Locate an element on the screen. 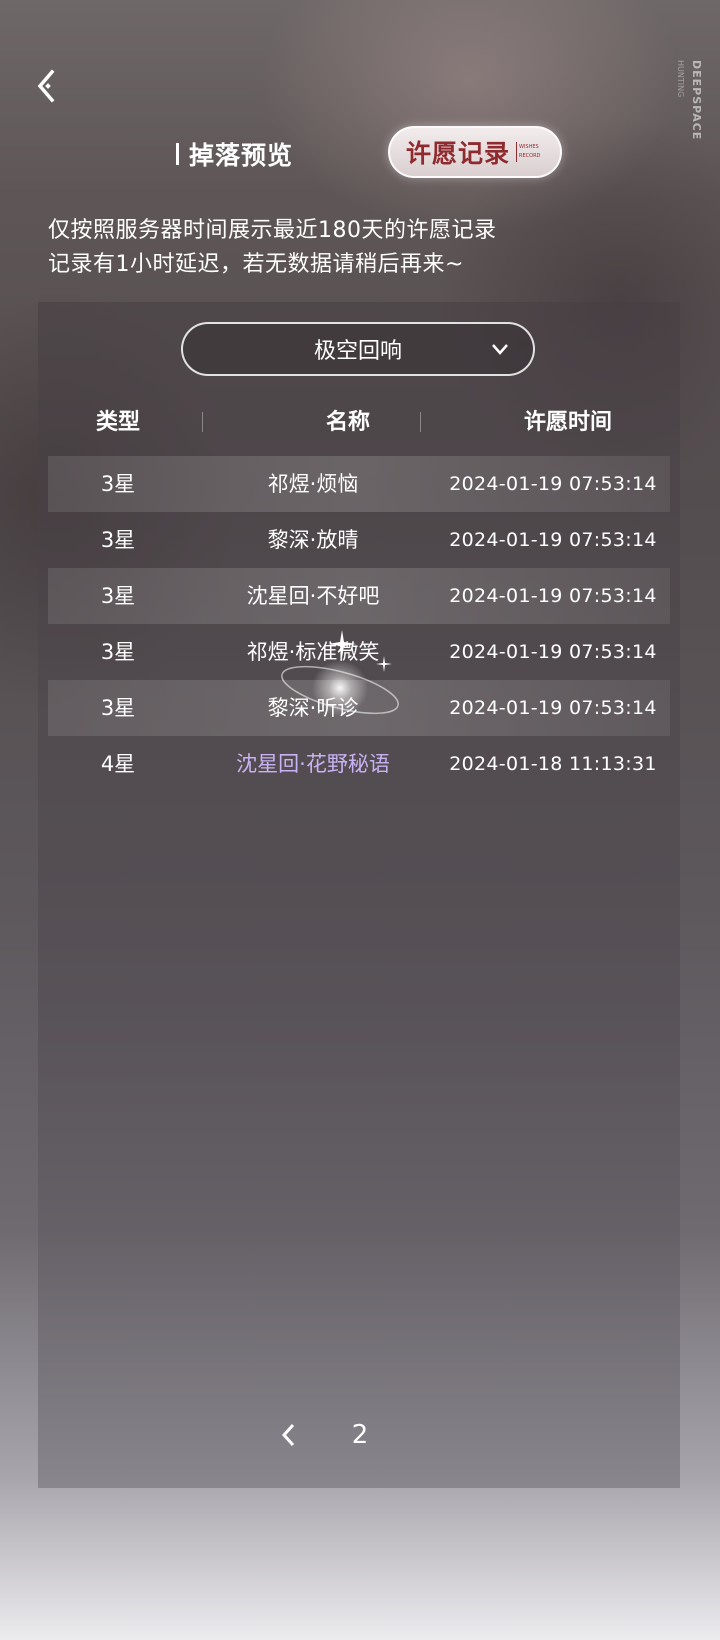  tab-divider is located at coordinates (177, 154).